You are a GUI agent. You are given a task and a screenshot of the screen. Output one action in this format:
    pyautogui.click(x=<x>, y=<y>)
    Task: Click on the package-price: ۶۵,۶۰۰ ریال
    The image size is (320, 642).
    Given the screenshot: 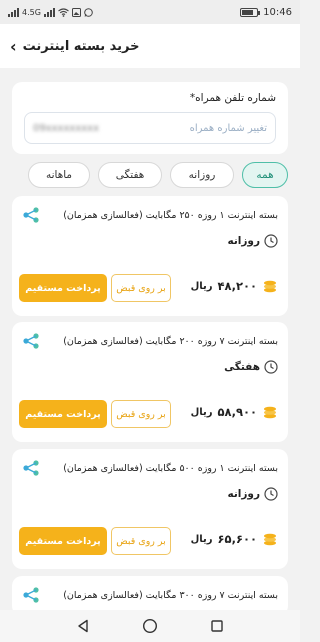 What is the action you would take?
    pyautogui.click(x=234, y=539)
    